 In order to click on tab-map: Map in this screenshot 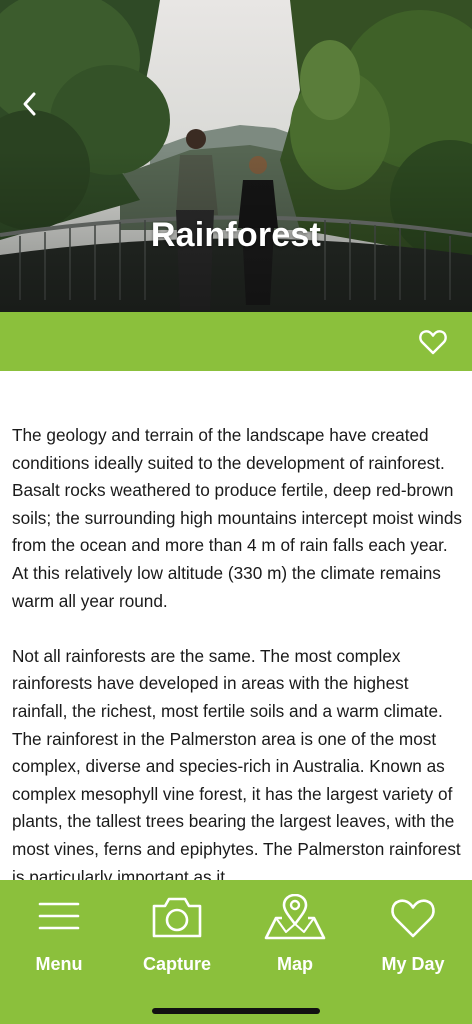, I will do `click(295, 940)`.